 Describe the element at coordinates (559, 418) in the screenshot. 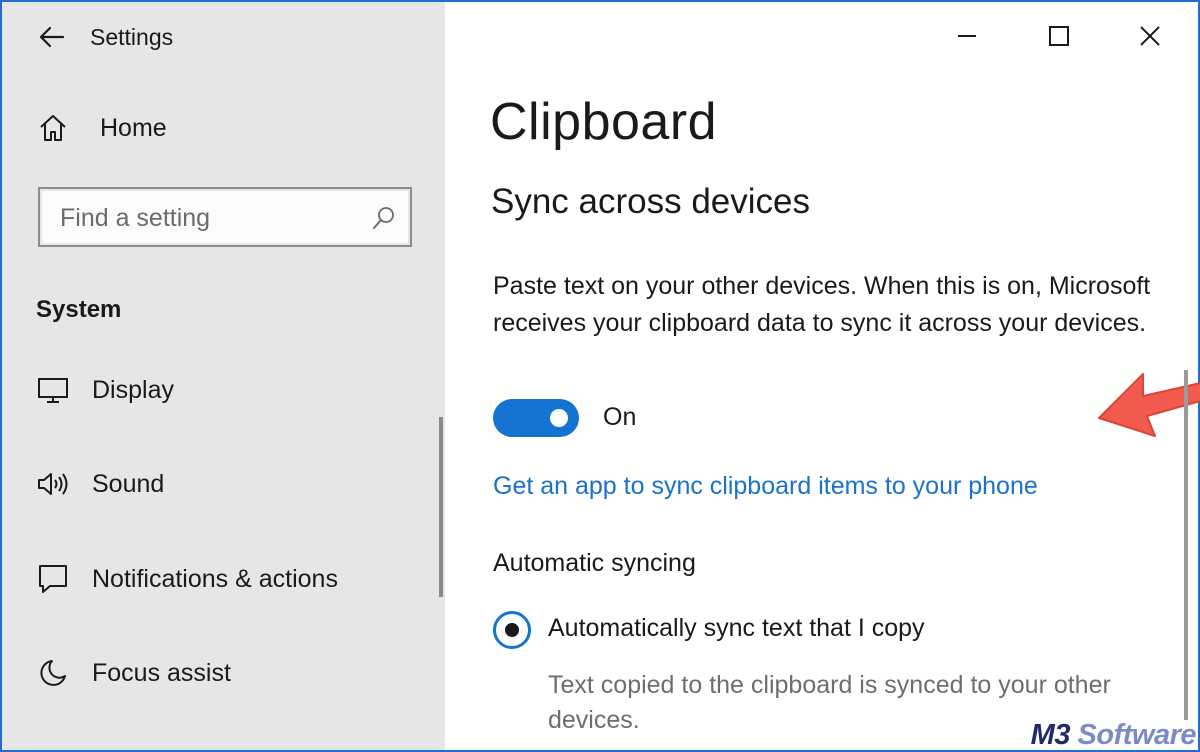

I see `toggle-knob` at that location.